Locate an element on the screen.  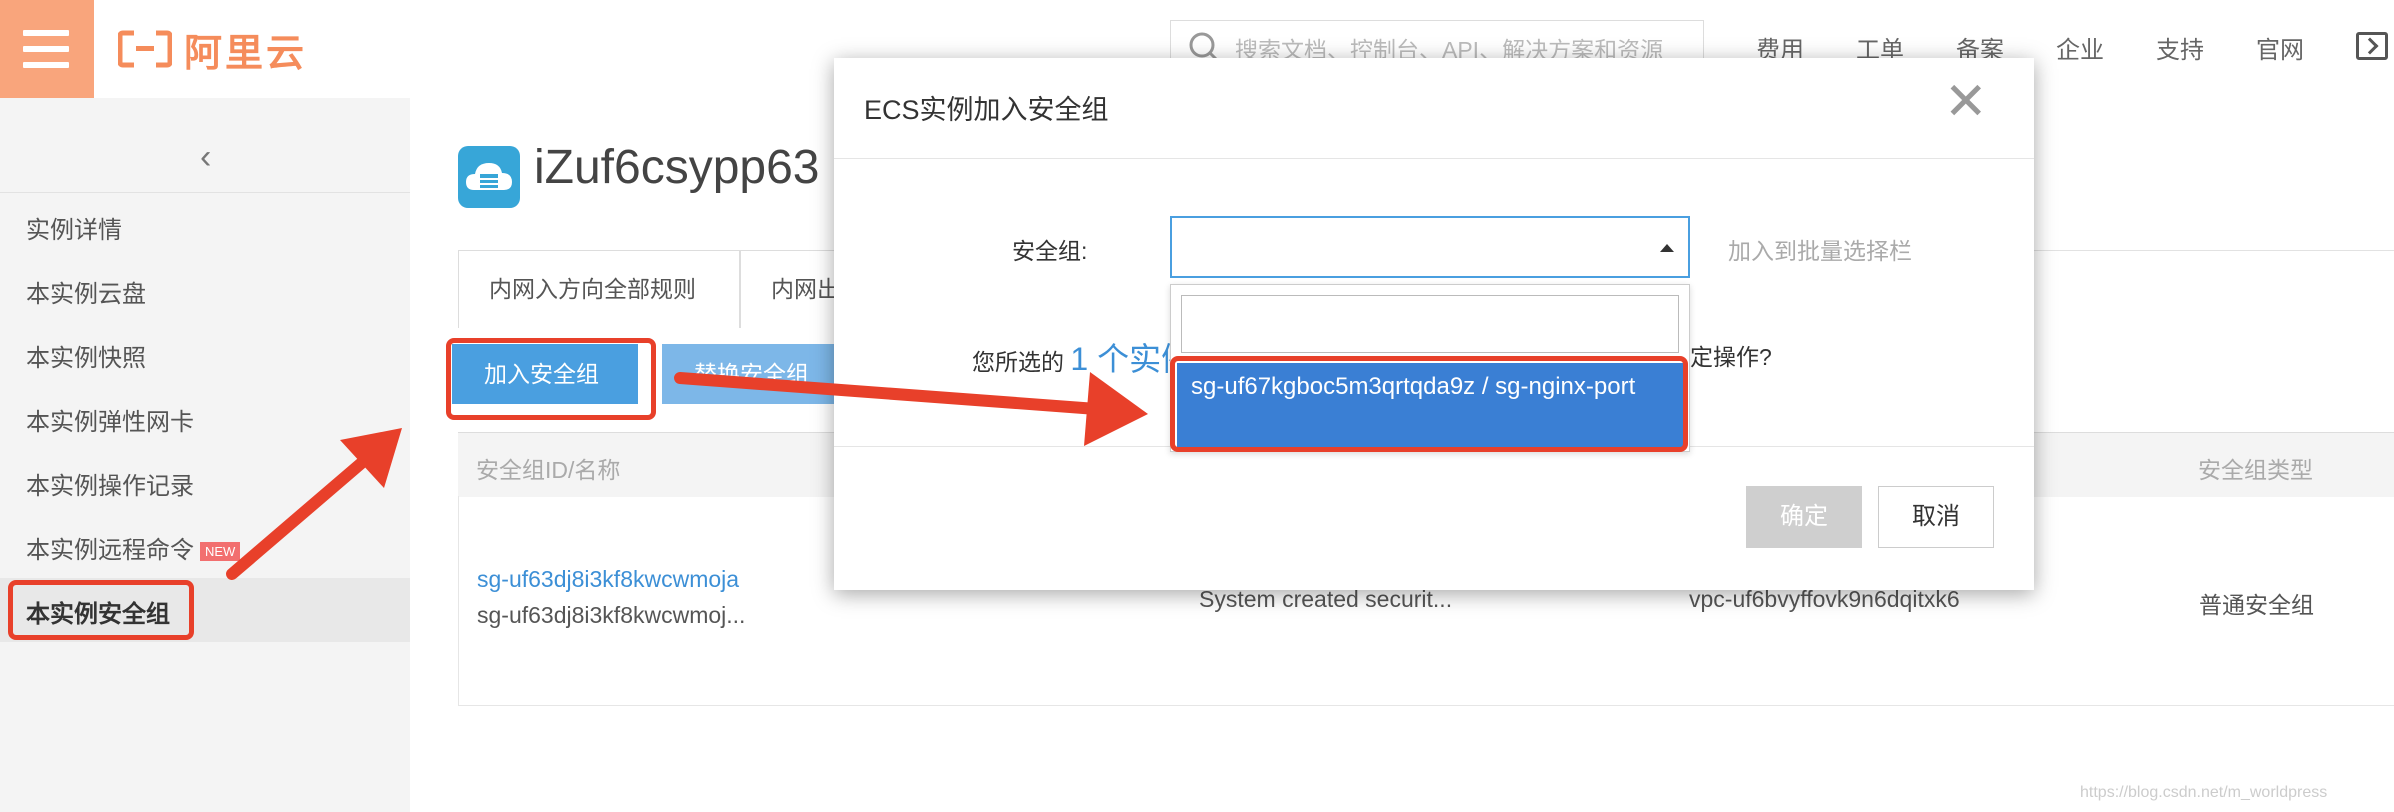
add-to-batch-link: 加入到批量选择栏 is located at coordinates (1820, 249).